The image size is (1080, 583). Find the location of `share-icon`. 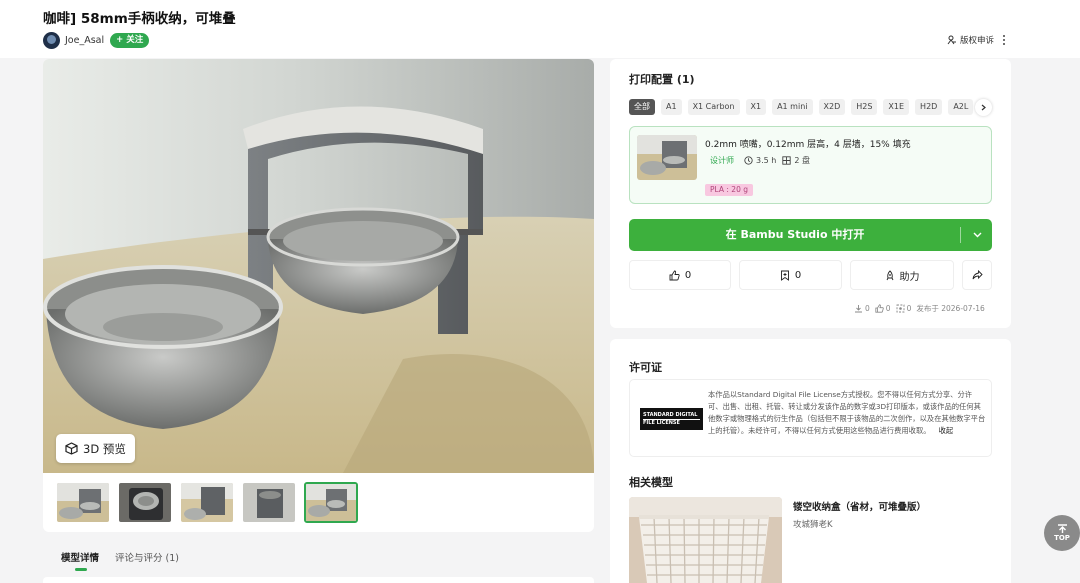

share-icon is located at coordinates (977, 275).